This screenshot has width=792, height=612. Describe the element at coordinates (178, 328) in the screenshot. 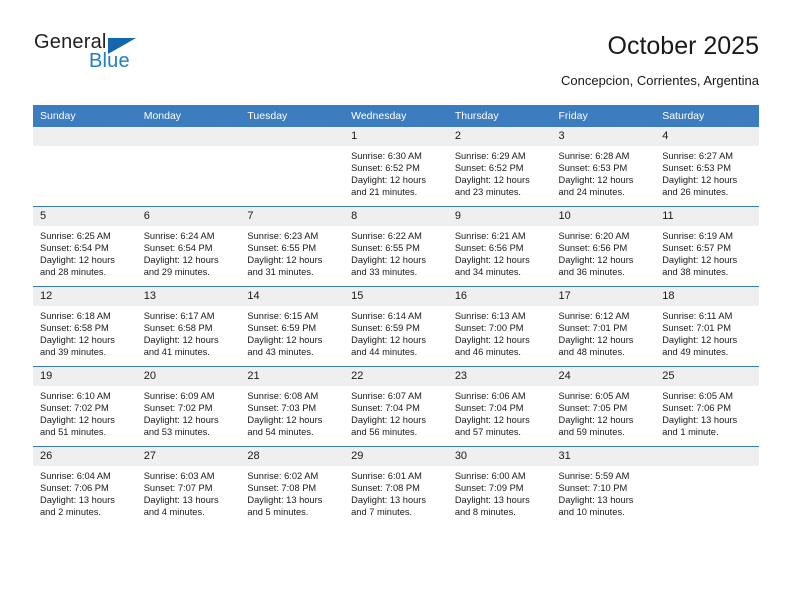

I see `sunset-text: Sunset: 6:58 PM` at that location.